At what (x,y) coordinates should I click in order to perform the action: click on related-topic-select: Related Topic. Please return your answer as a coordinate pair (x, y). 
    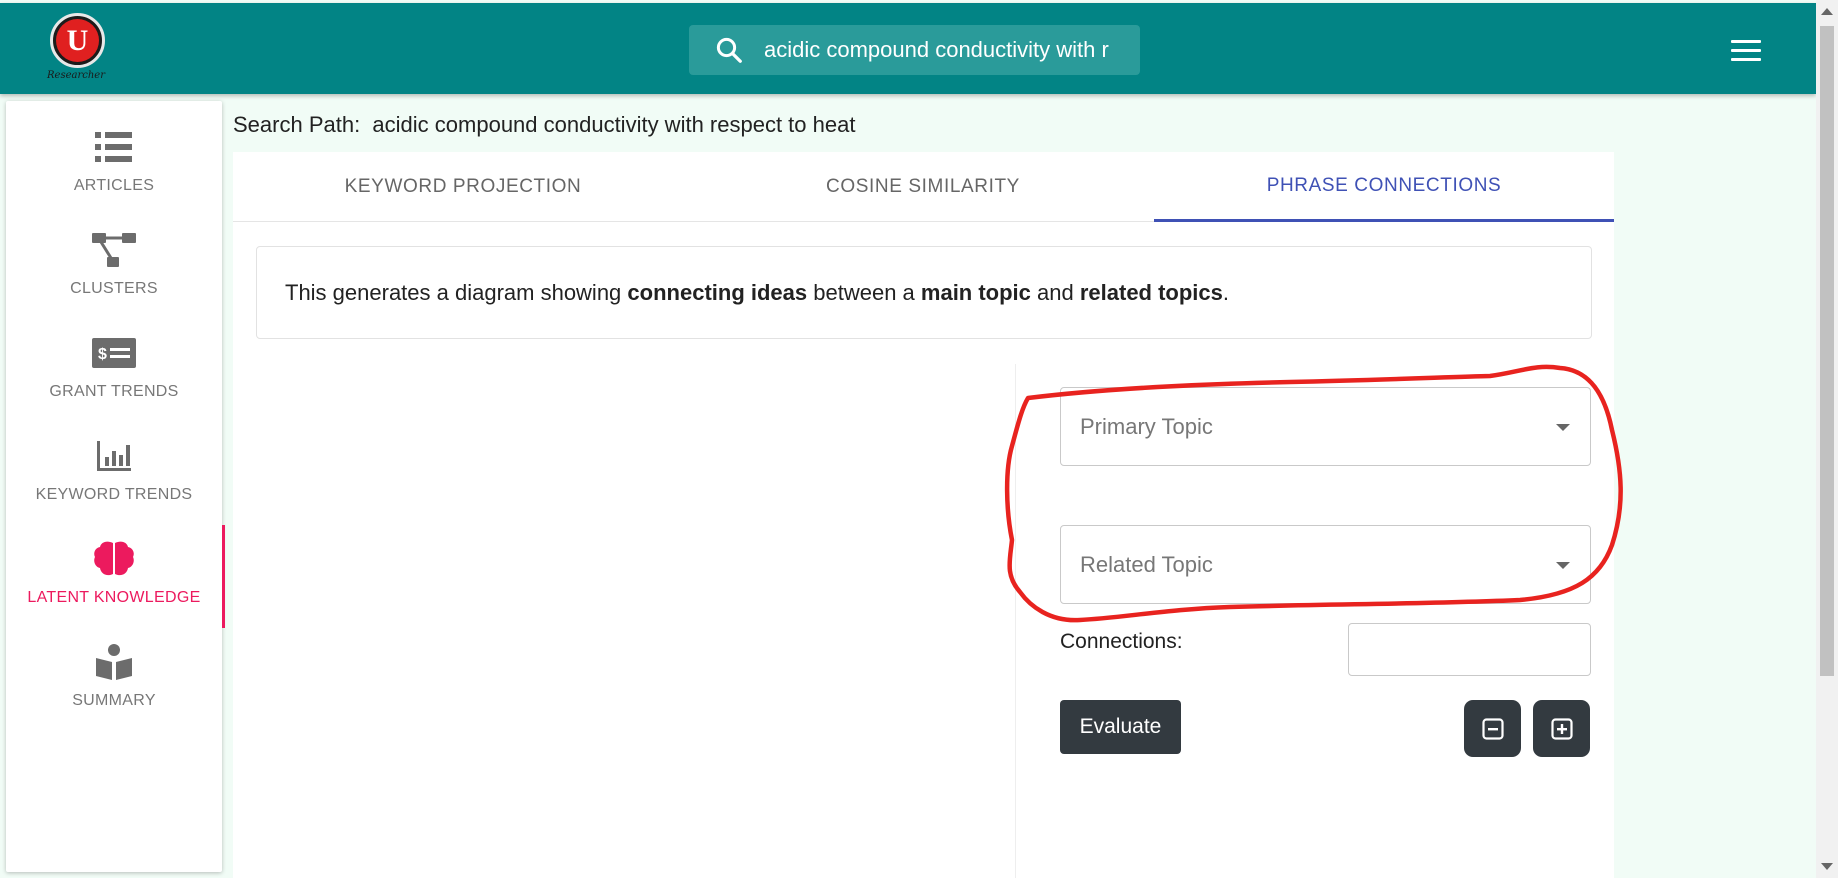
    Looking at the image, I should click on (1325, 564).